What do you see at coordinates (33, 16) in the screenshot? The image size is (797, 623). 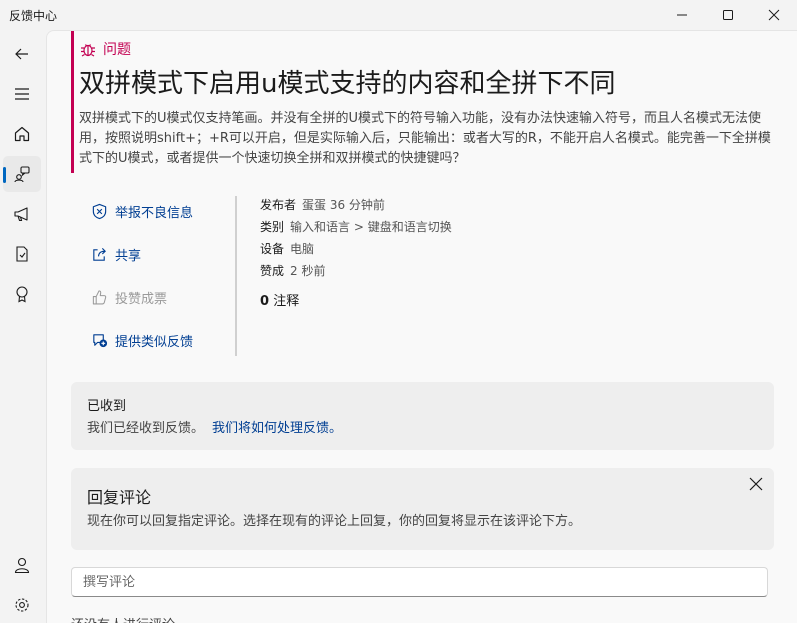 I see `window-title: 反馈中心` at bounding box center [33, 16].